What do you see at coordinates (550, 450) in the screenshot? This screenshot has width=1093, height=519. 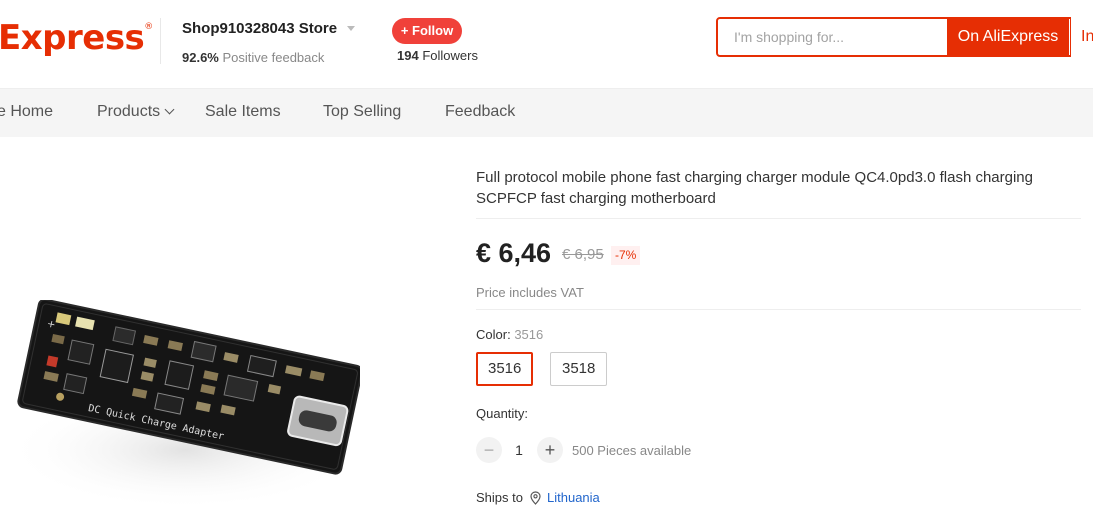 I see `quantity-increase-button: +` at bounding box center [550, 450].